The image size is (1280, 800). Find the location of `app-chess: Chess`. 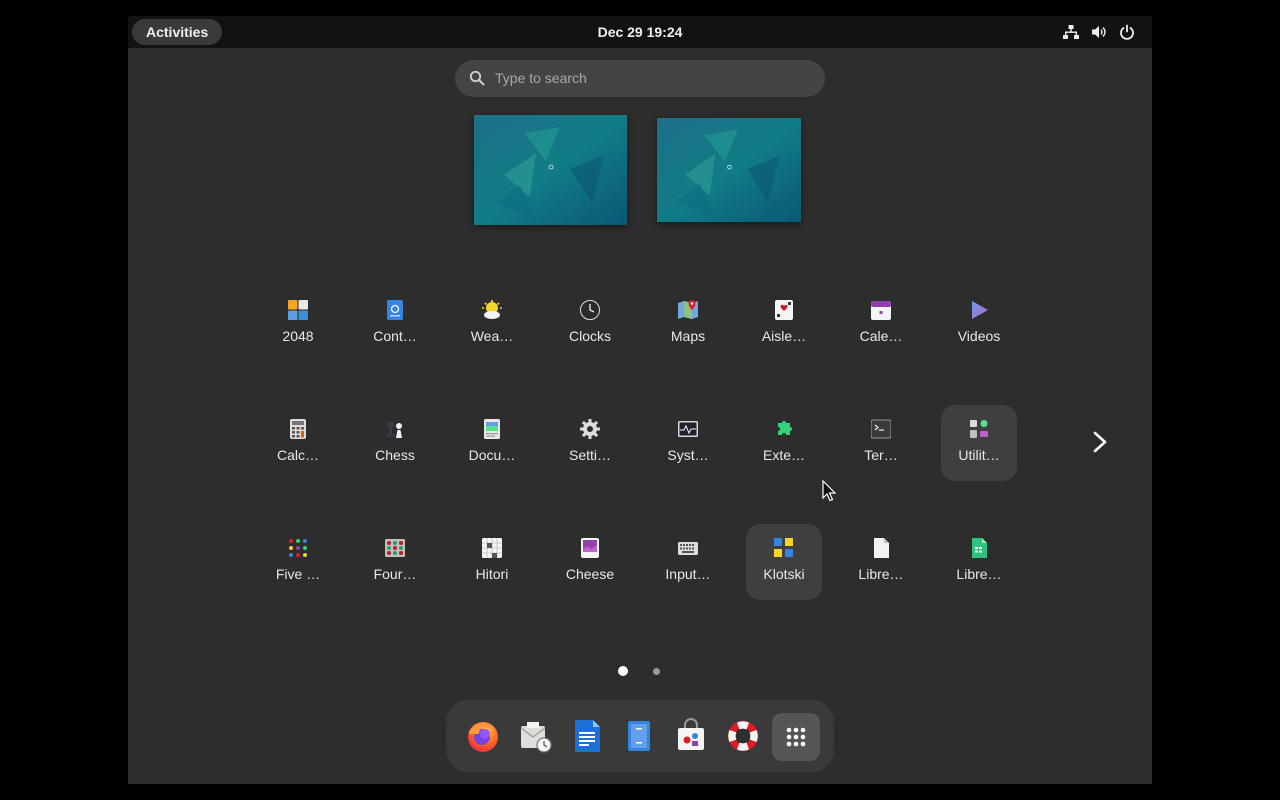

app-chess: Chess is located at coordinates (395, 443).